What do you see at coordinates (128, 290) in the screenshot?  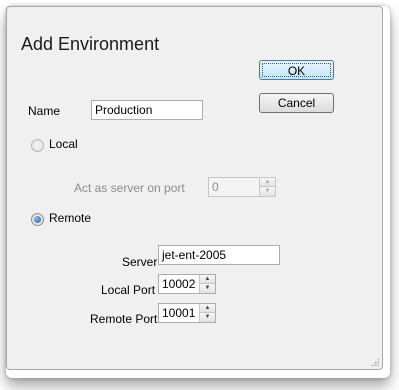 I see `local-port-label: Local Port` at bounding box center [128, 290].